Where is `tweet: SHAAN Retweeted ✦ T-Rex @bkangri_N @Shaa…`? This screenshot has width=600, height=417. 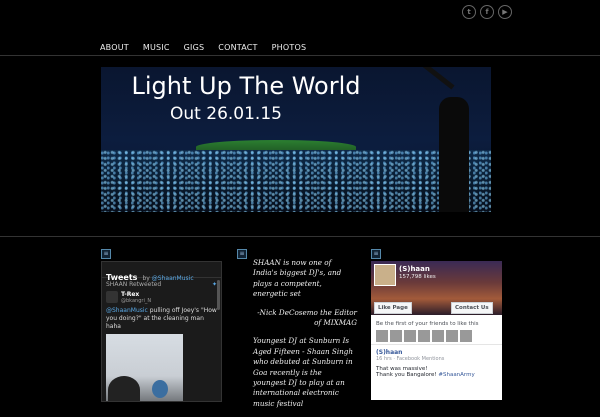 tweet: SHAAN Retweeted ✦ T-Rex @bkangri_N @Shaa… is located at coordinates (161, 339).